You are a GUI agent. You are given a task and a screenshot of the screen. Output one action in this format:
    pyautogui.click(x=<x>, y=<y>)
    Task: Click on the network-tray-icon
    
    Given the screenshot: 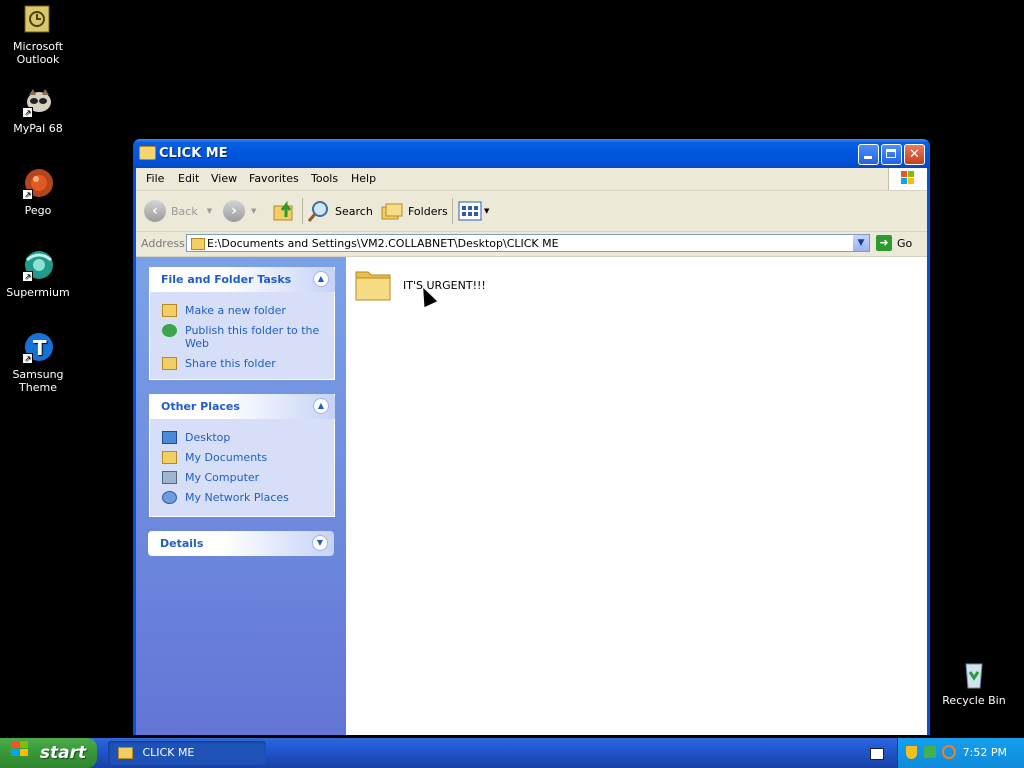 What is the action you would take?
    pyautogui.click(x=930, y=752)
    